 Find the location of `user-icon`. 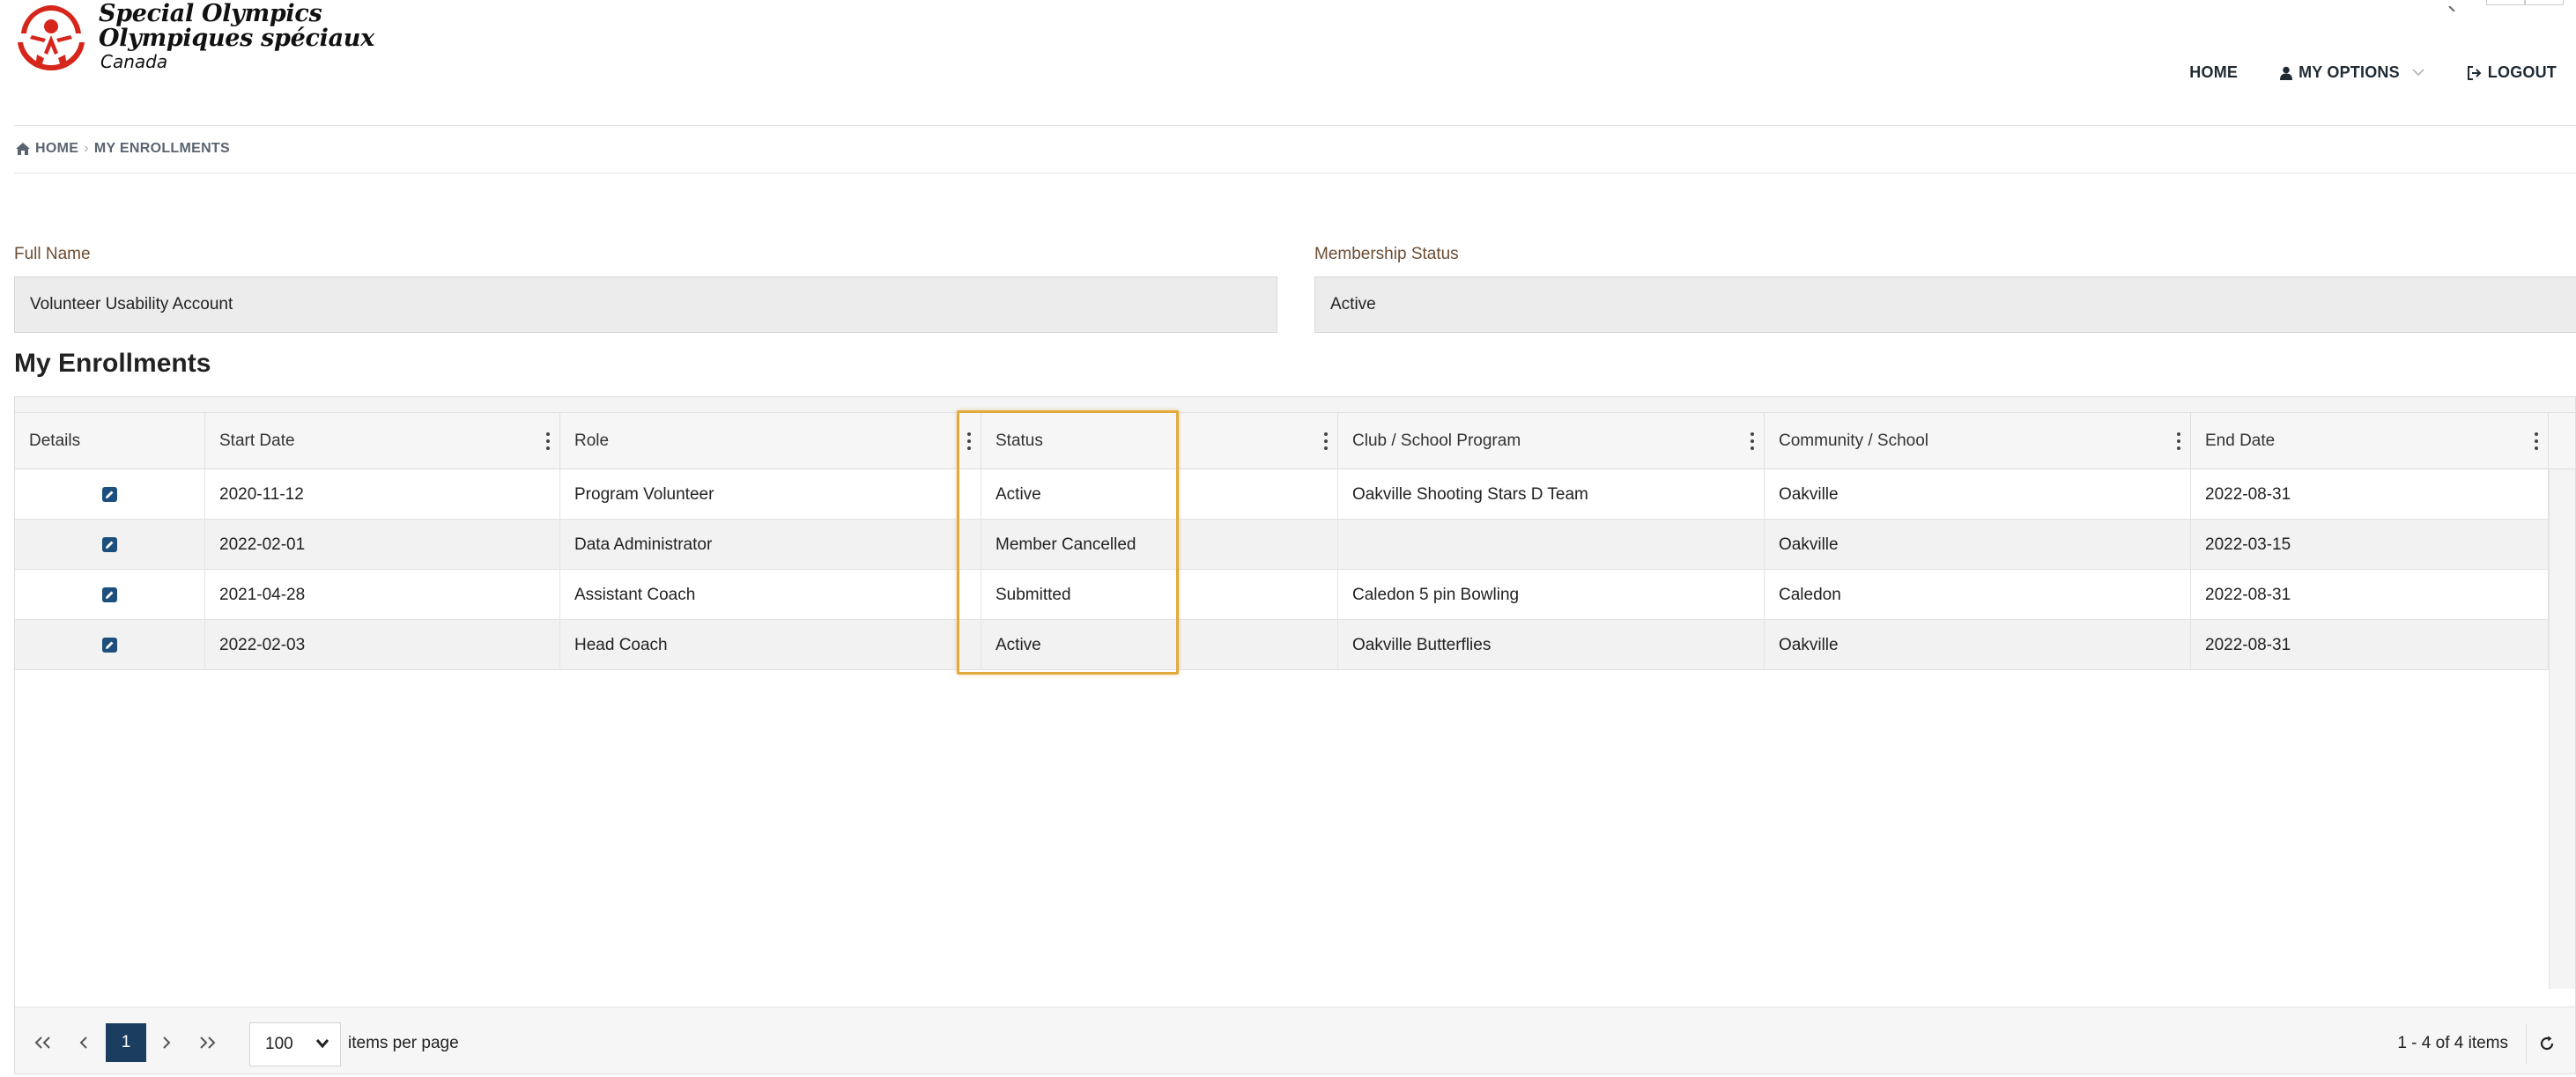

user-icon is located at coordinates (2286, 73).